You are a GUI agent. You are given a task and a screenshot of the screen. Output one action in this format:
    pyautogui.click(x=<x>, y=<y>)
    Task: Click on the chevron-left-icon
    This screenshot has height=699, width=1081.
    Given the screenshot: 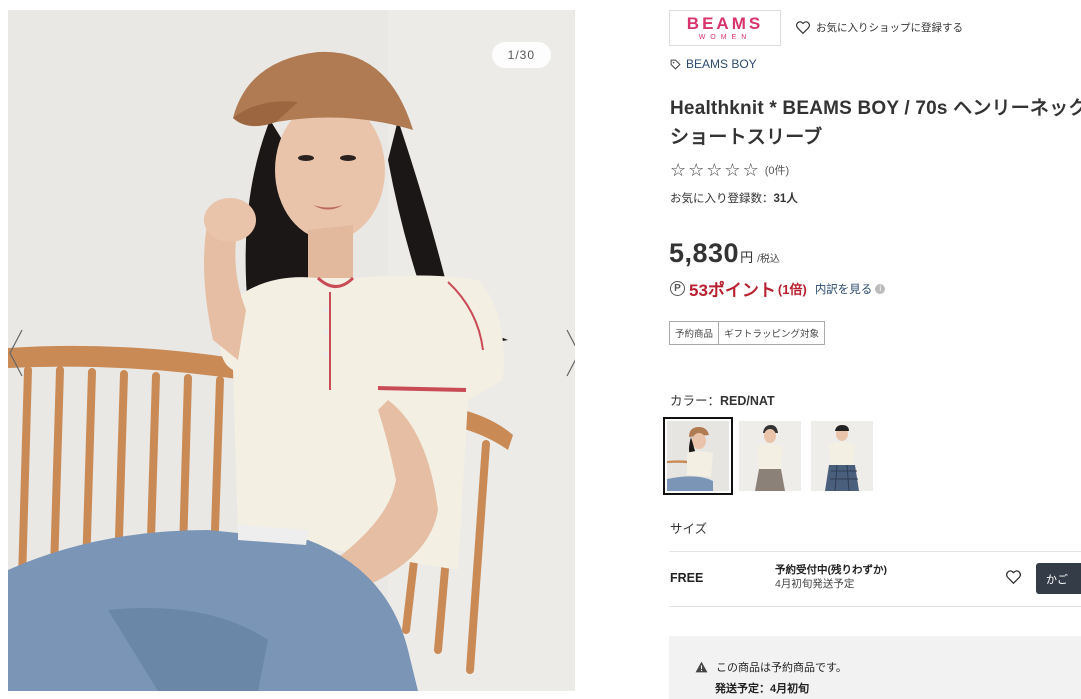 What is the action you would take?
    pyautogui.click(x=16, y=353)
    